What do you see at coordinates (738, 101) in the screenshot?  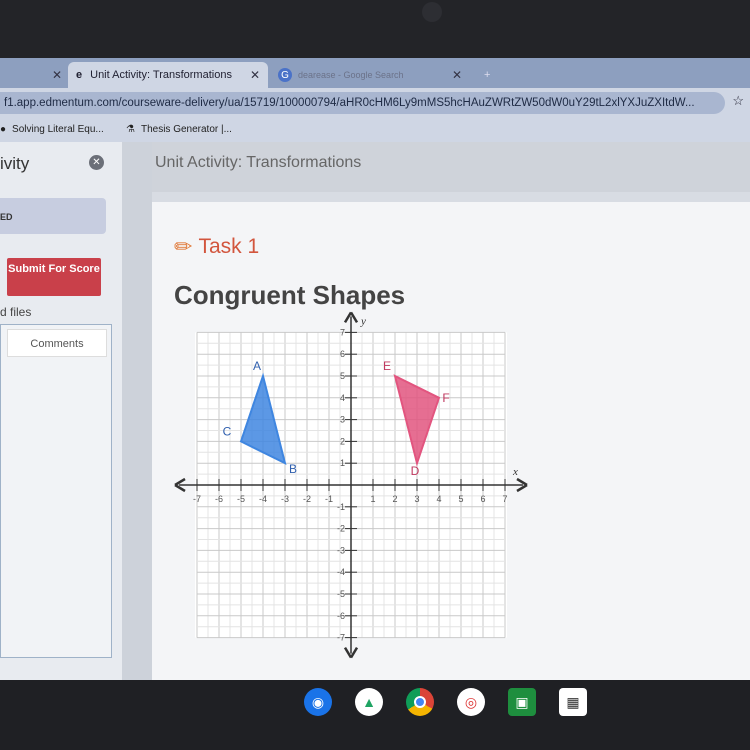 I see `star-icon: ☆` at bounding box center [738, 101].